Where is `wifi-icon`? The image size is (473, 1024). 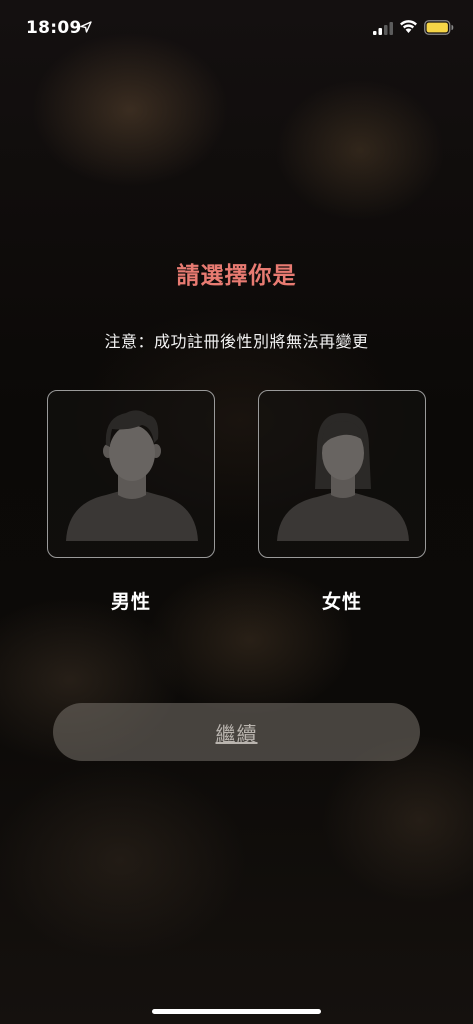
wifi-icon is located at coordinates (408, 26).